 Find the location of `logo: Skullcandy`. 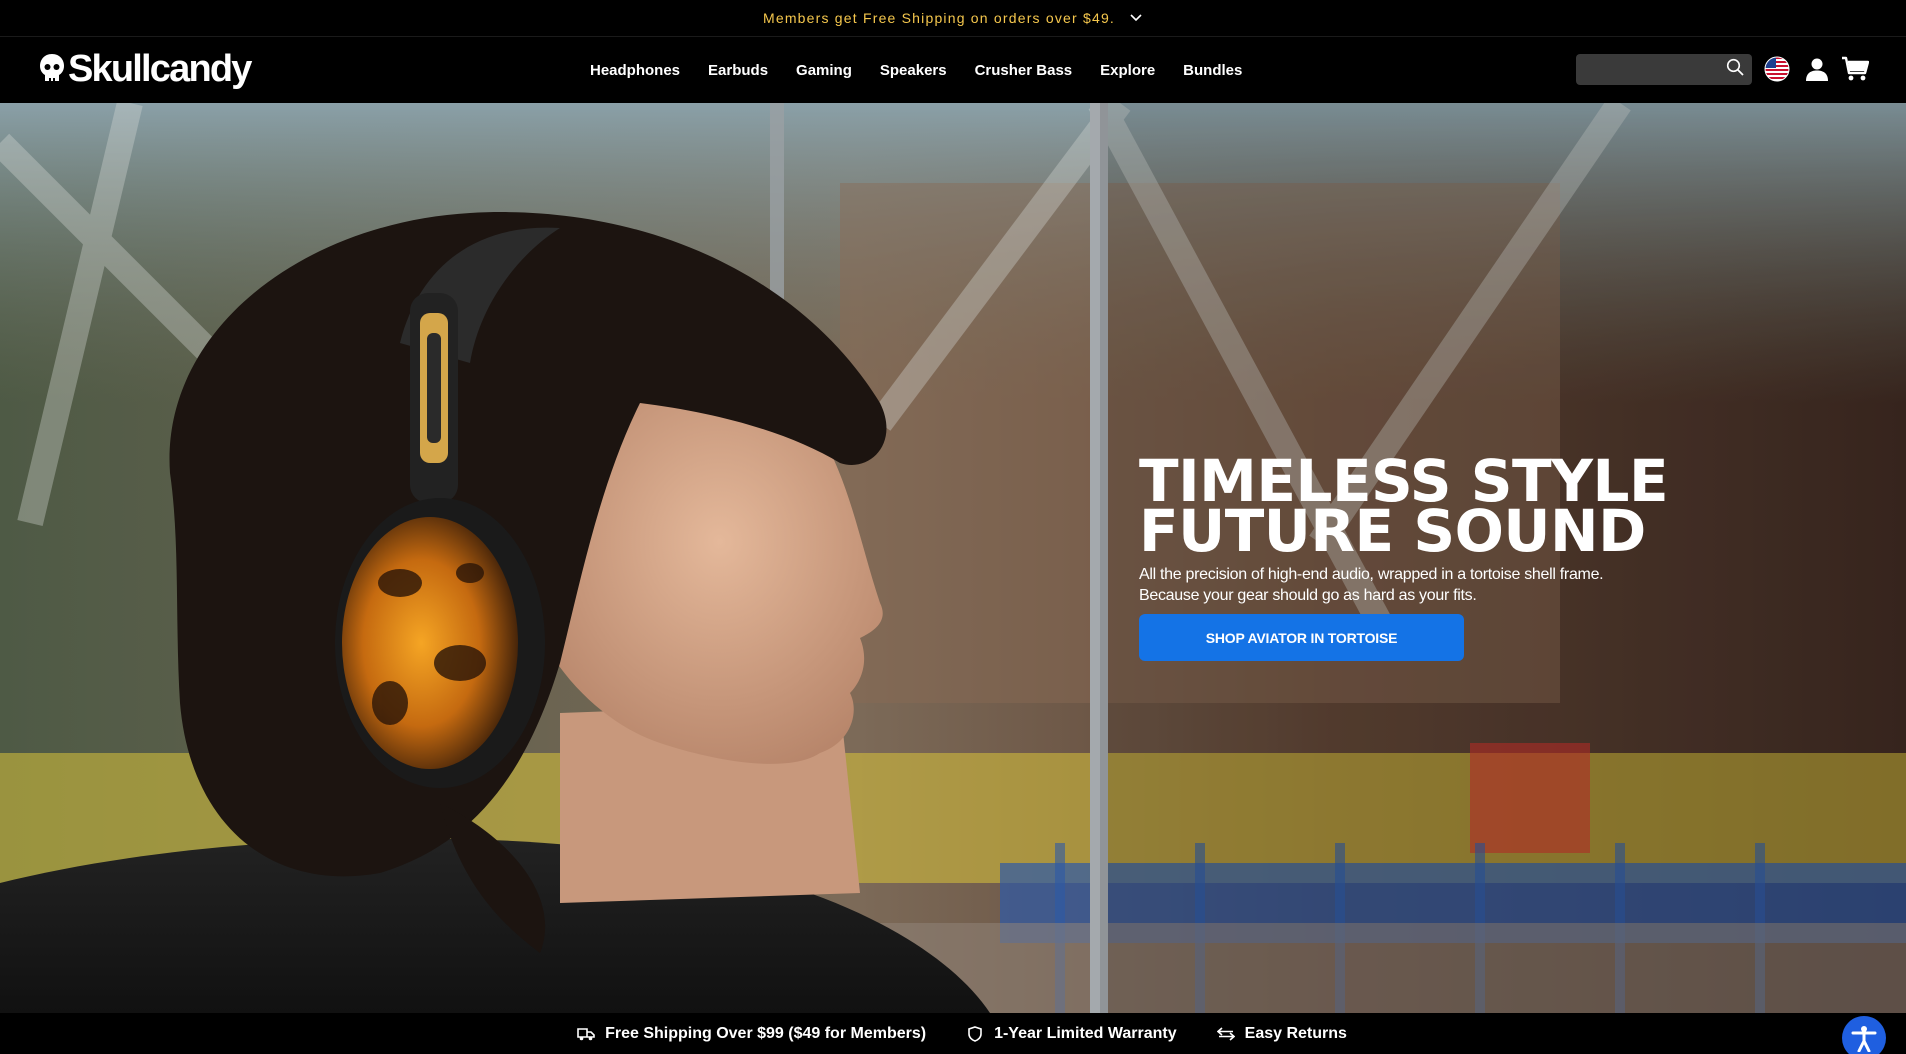

logo: Skullcandy is located at coordinates (145, 69).